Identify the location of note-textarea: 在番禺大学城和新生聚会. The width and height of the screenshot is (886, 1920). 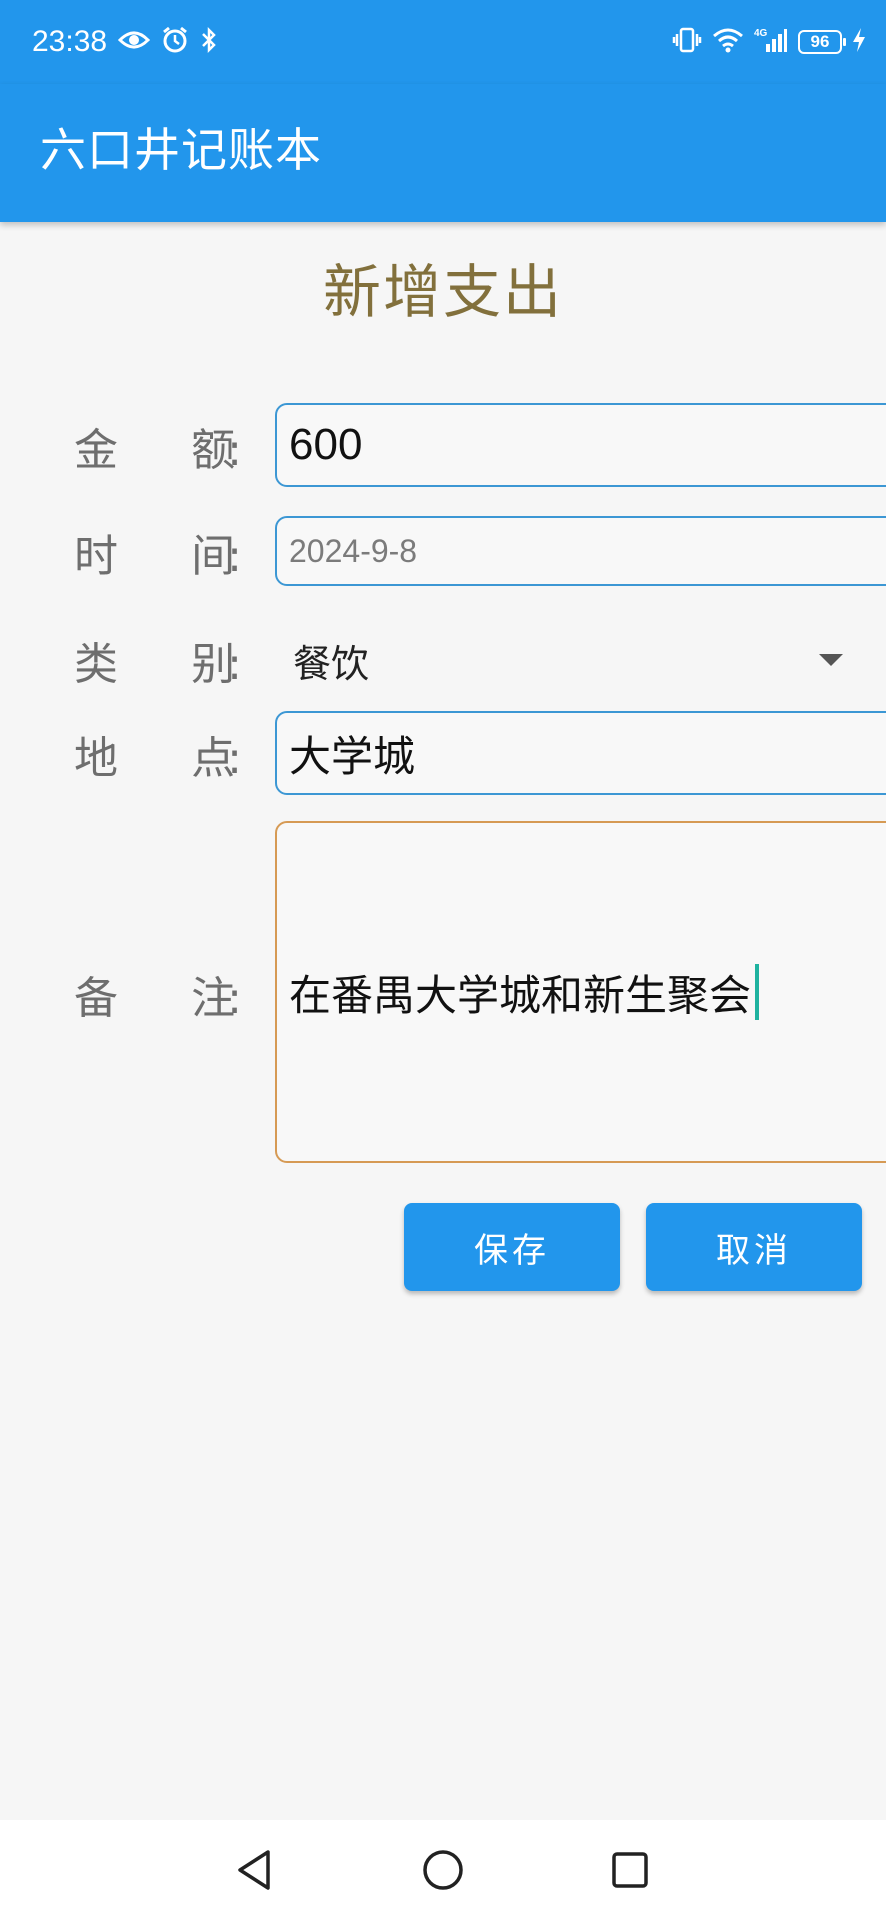
(580, 992).